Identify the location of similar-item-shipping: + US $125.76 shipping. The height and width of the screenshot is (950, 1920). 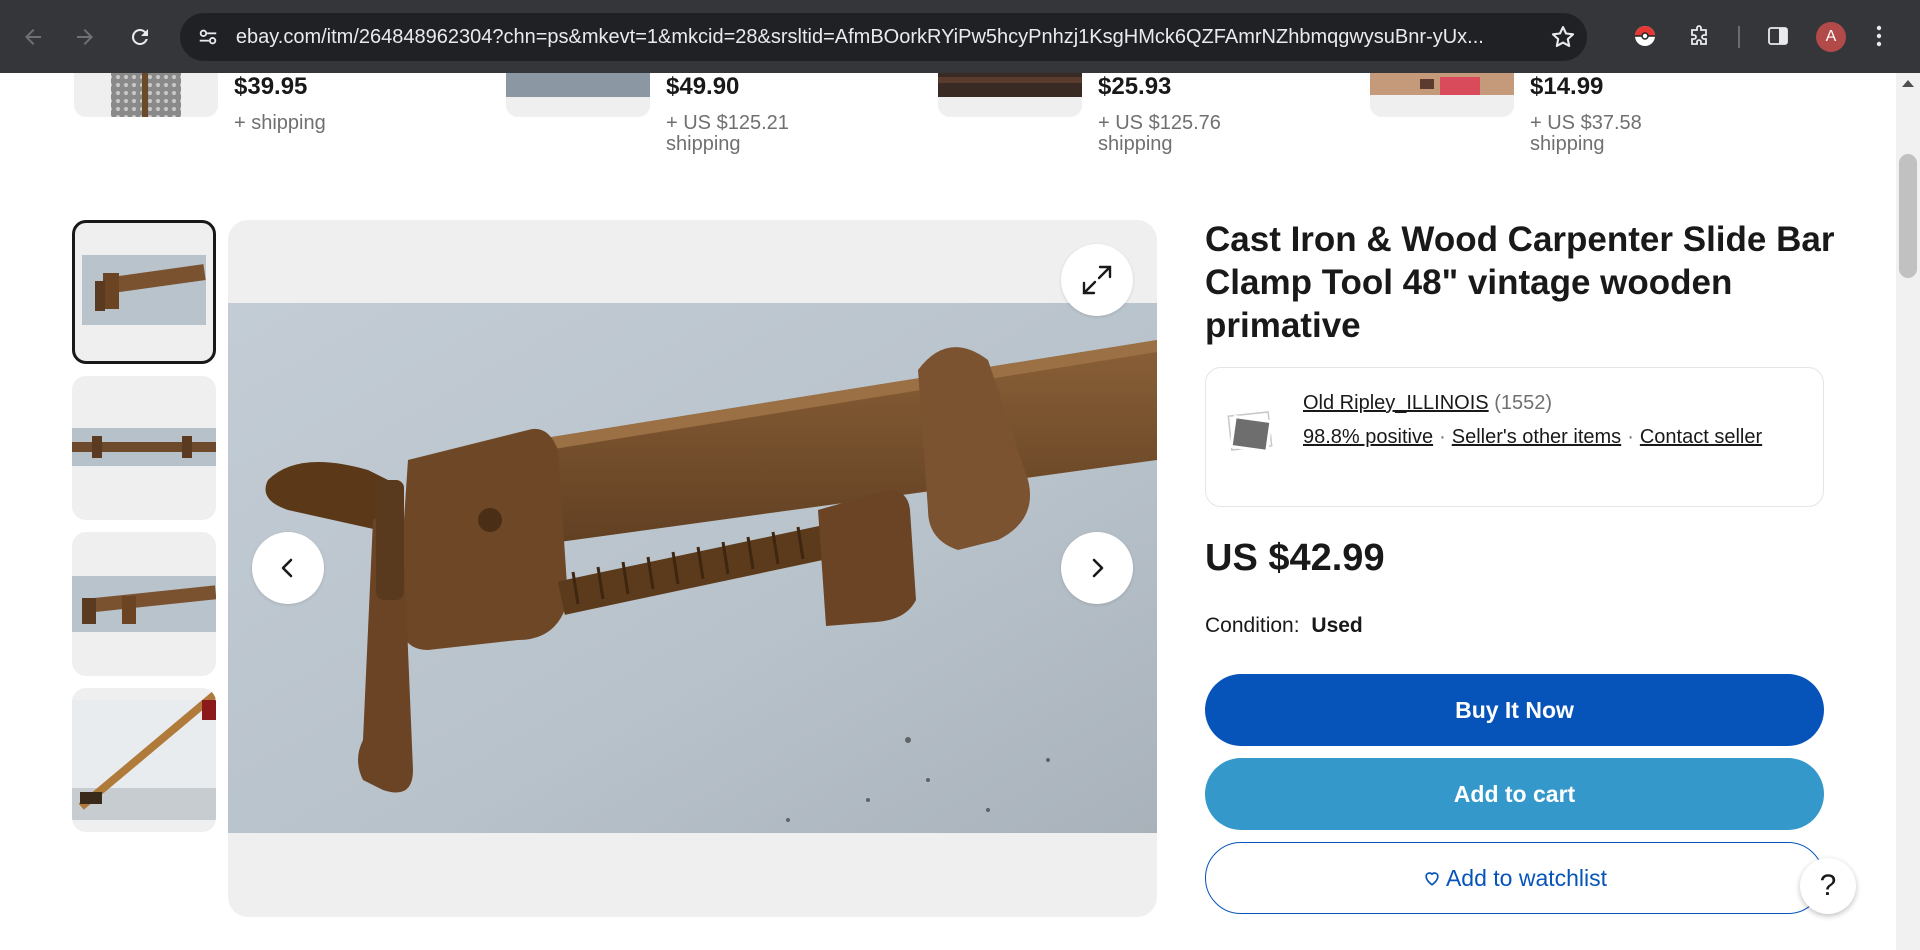
(1159, 133).